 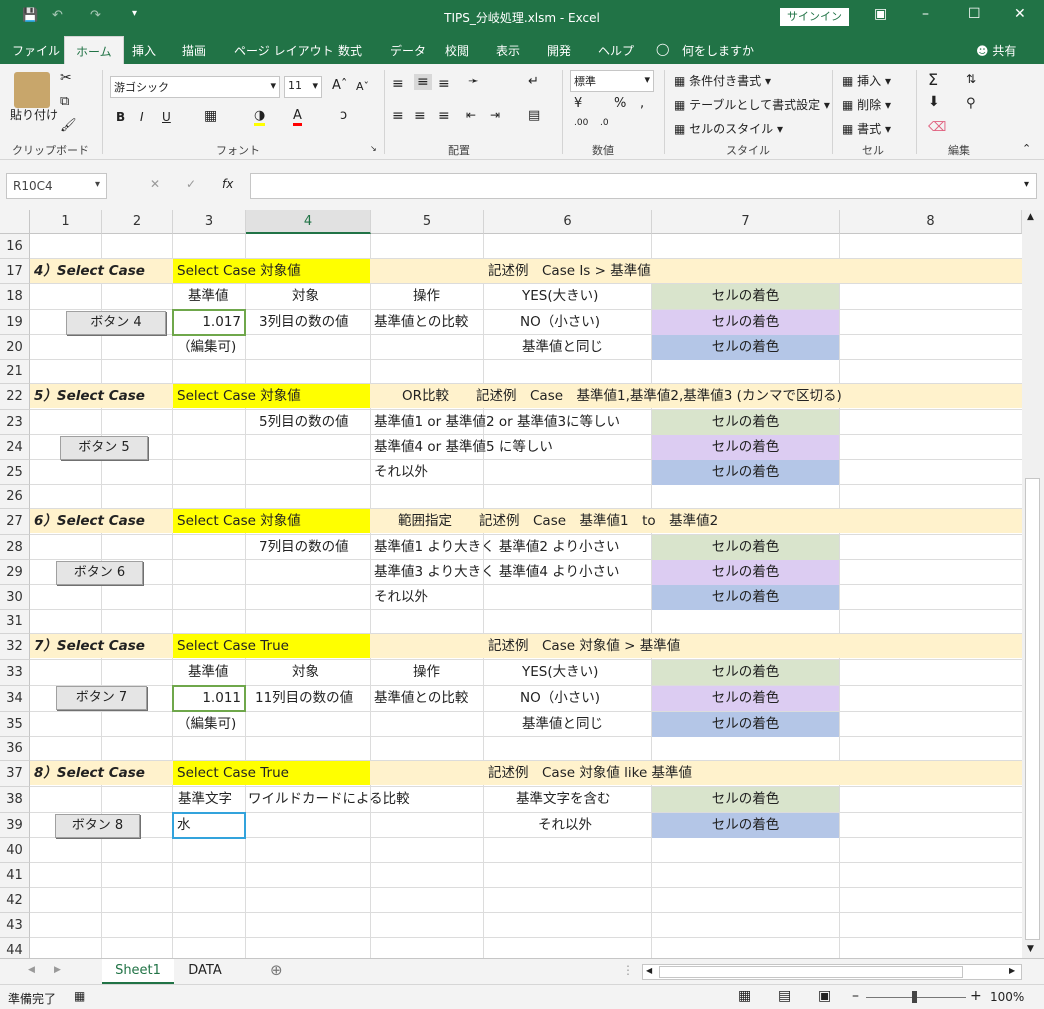 What do you see at coordinates (144, 50) in the screenshot?
I see `tab-insert: 挿入` at bounding box center [144, 50].